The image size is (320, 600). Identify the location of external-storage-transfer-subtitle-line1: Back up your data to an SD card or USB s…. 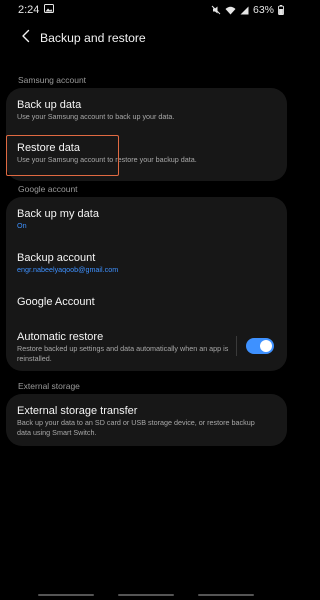
(136, 422).